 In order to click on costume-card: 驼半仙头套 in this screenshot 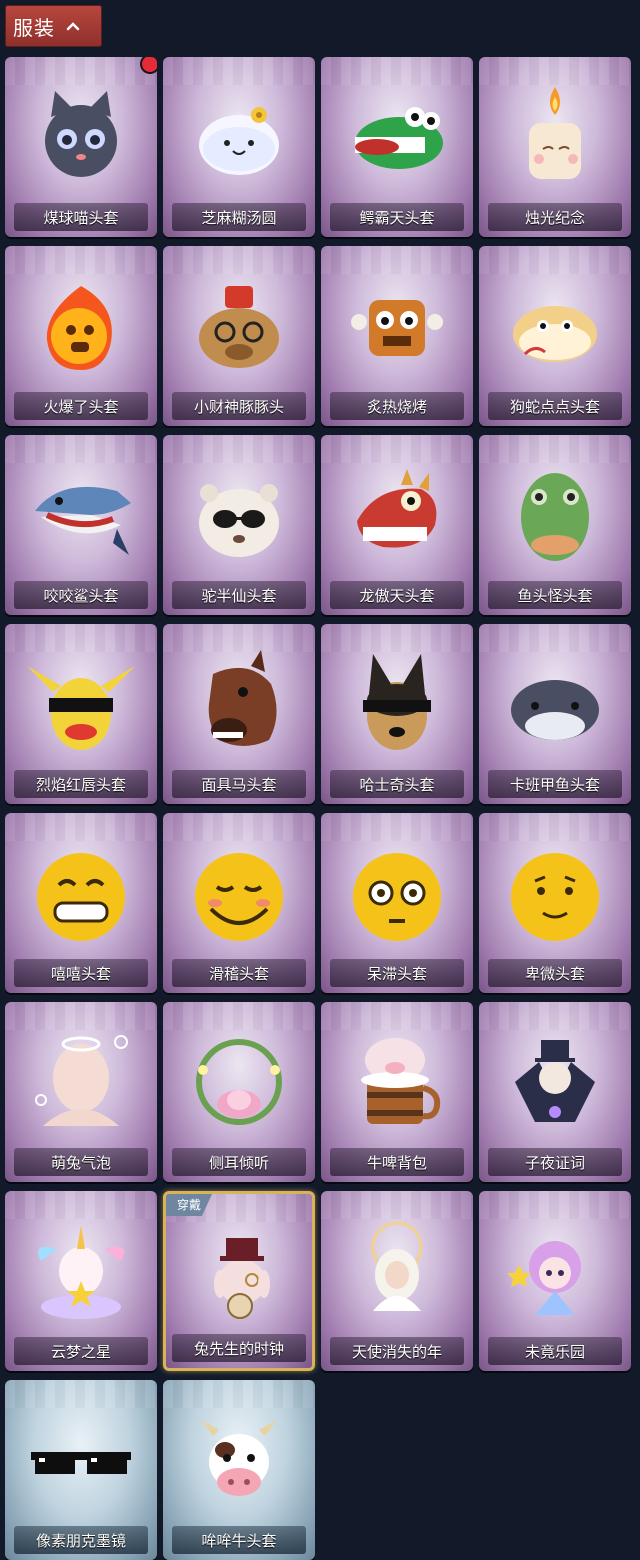, I will do `click(239, 525)`.